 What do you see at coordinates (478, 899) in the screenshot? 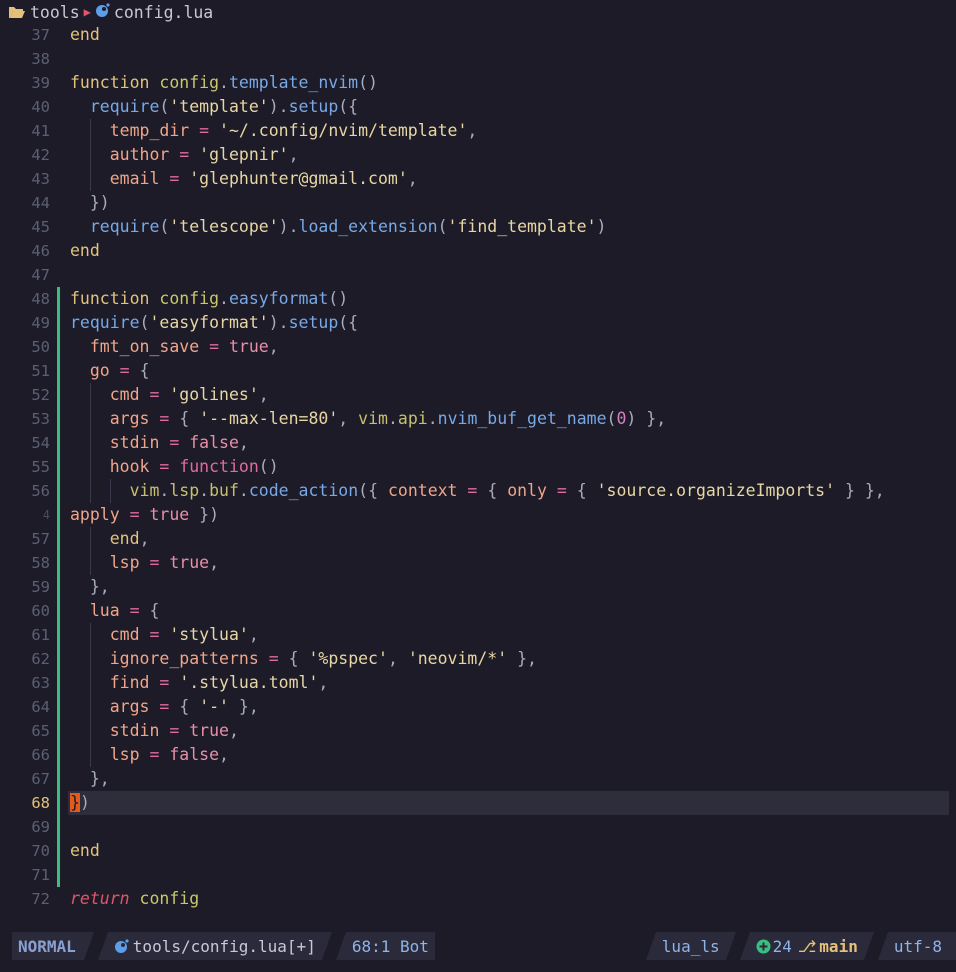
I see `code-line: 72 return config` at bounding box center [478, 899].